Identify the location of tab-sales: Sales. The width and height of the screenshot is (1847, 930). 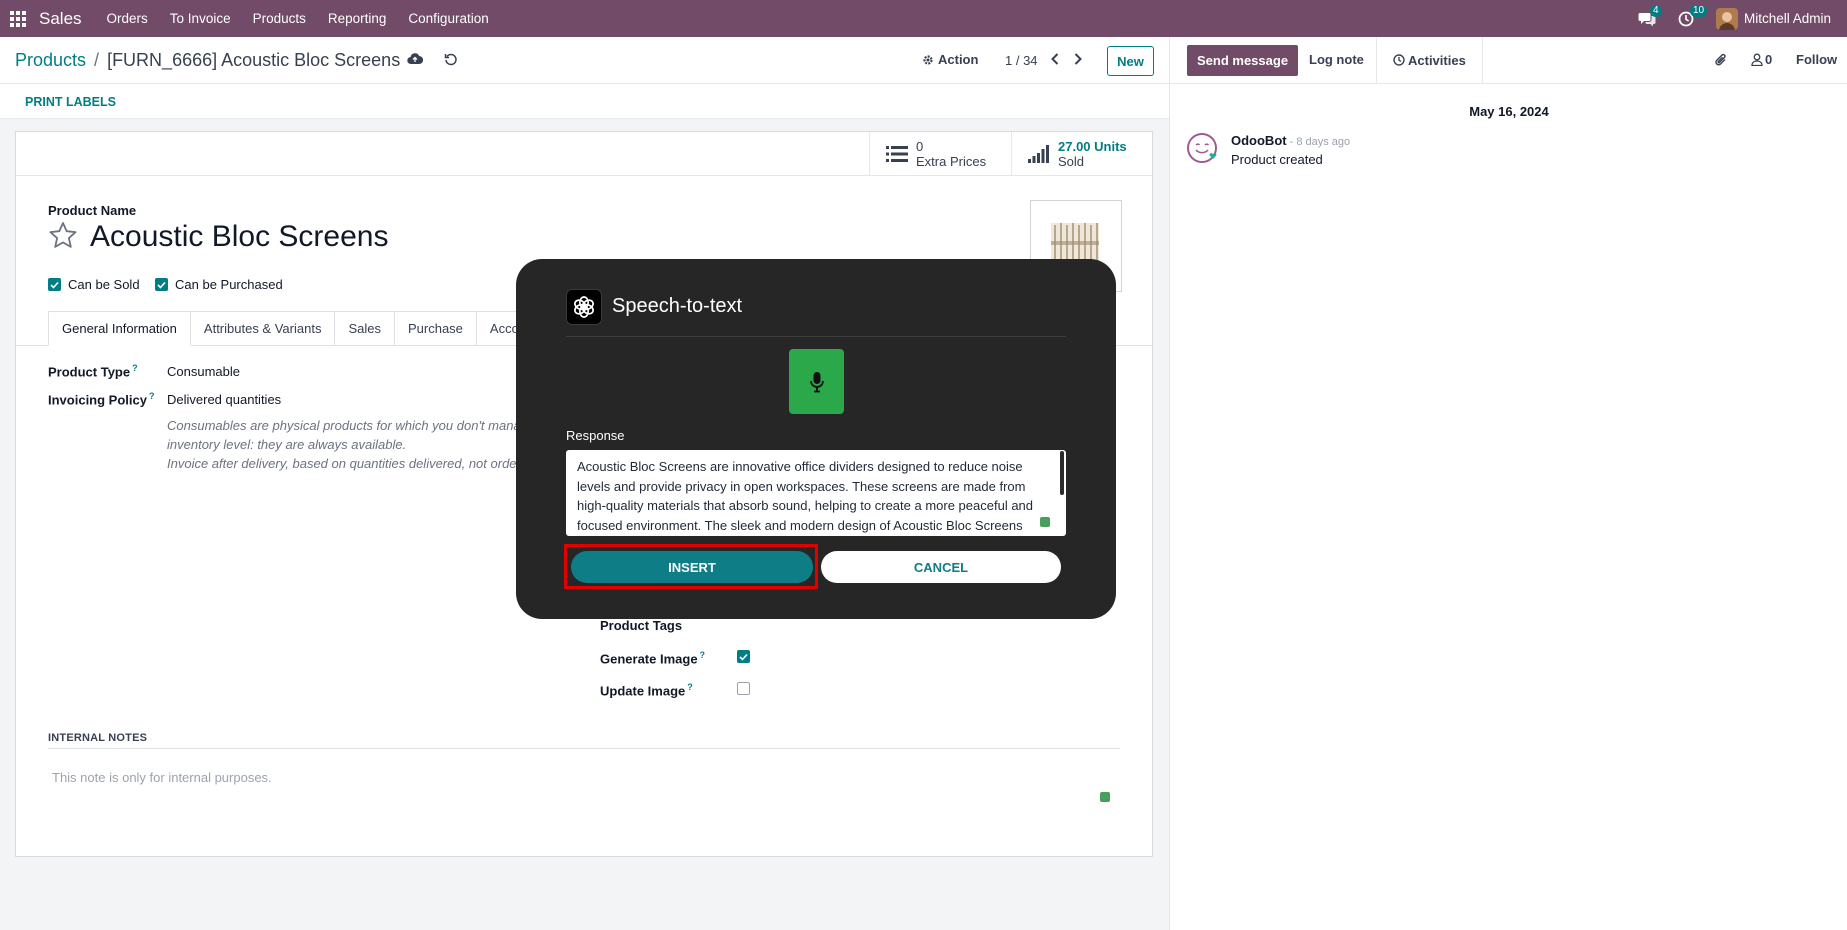
(365, 328).